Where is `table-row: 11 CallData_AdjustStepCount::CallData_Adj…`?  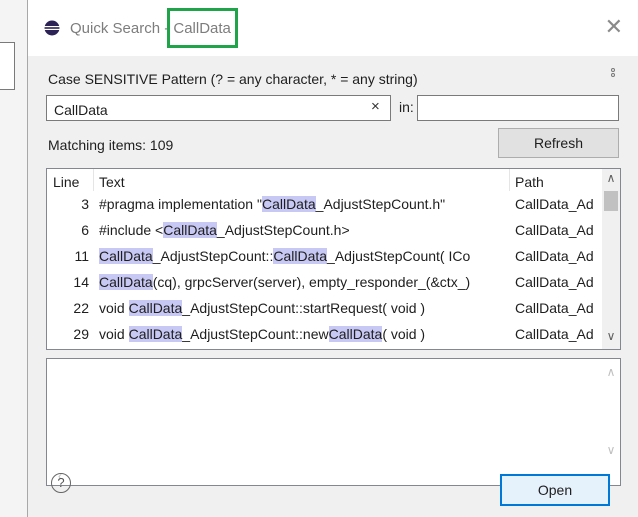
table-row: 11 CallData_AdjustStepCount::CallData_Adj… is located at coordinates (324, 259).